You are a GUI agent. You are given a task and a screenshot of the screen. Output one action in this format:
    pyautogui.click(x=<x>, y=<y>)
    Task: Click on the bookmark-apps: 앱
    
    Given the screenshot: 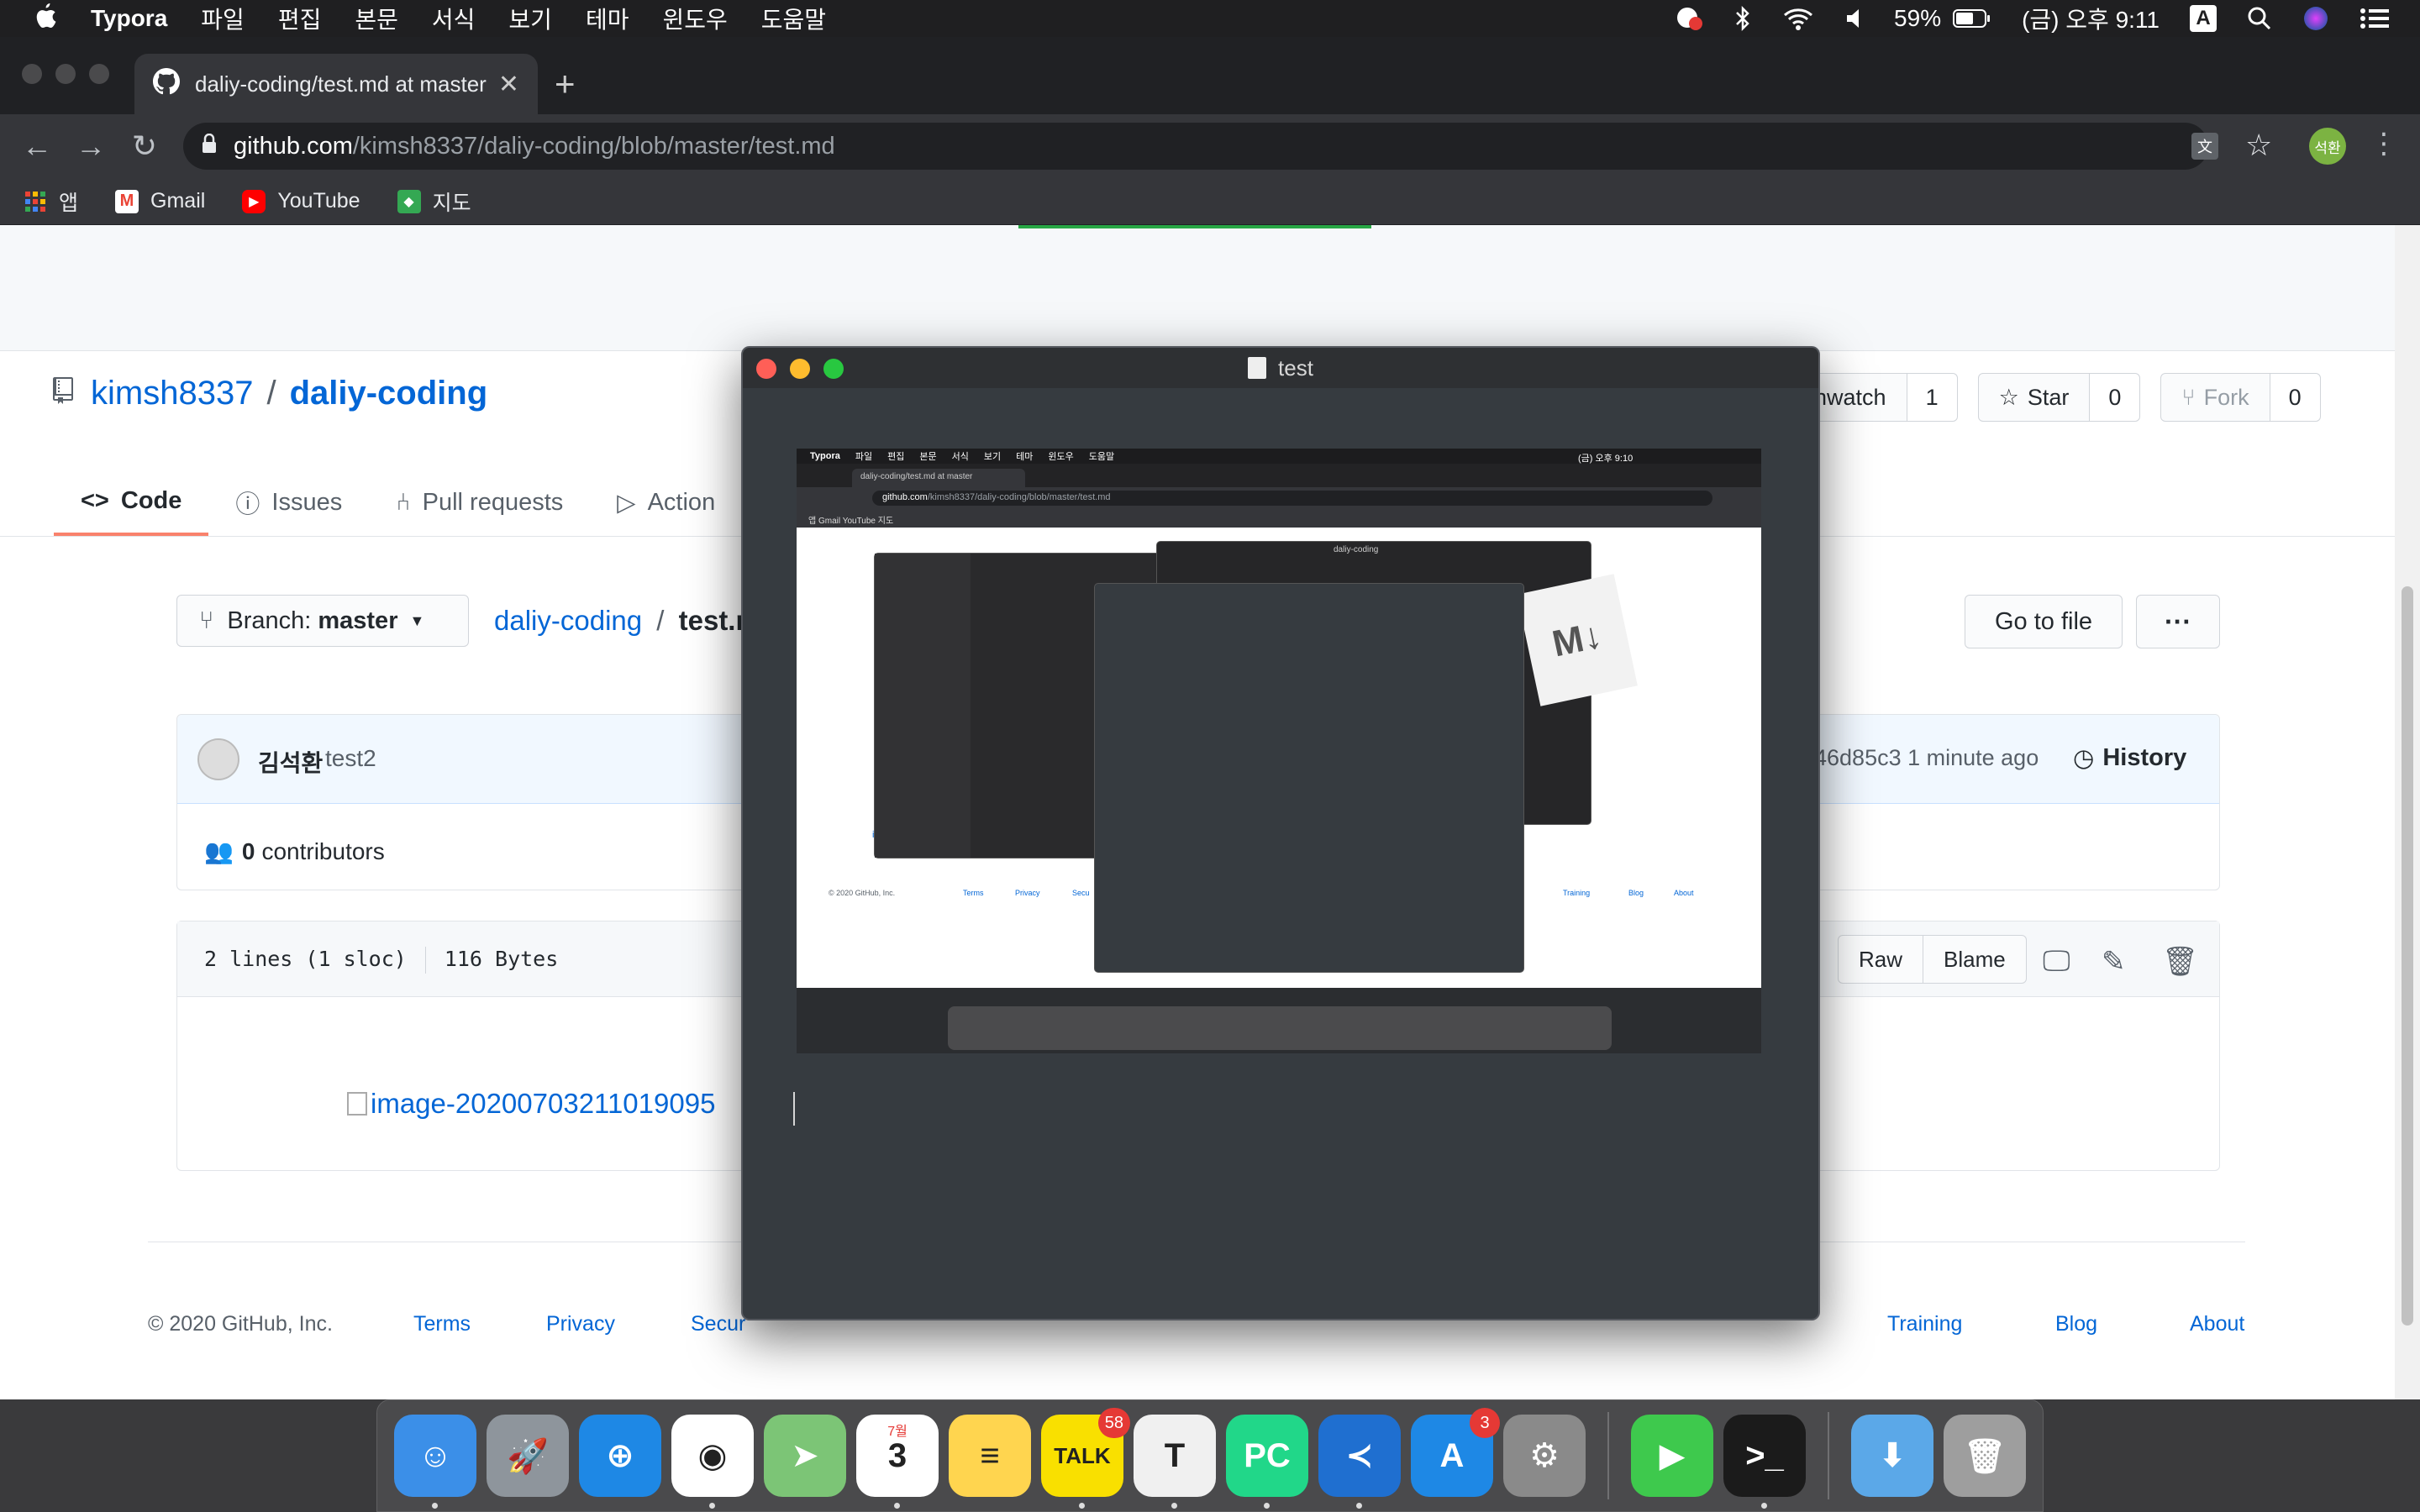 What is the action you would take?
    pyautogui.click(x=51, y=201)
    